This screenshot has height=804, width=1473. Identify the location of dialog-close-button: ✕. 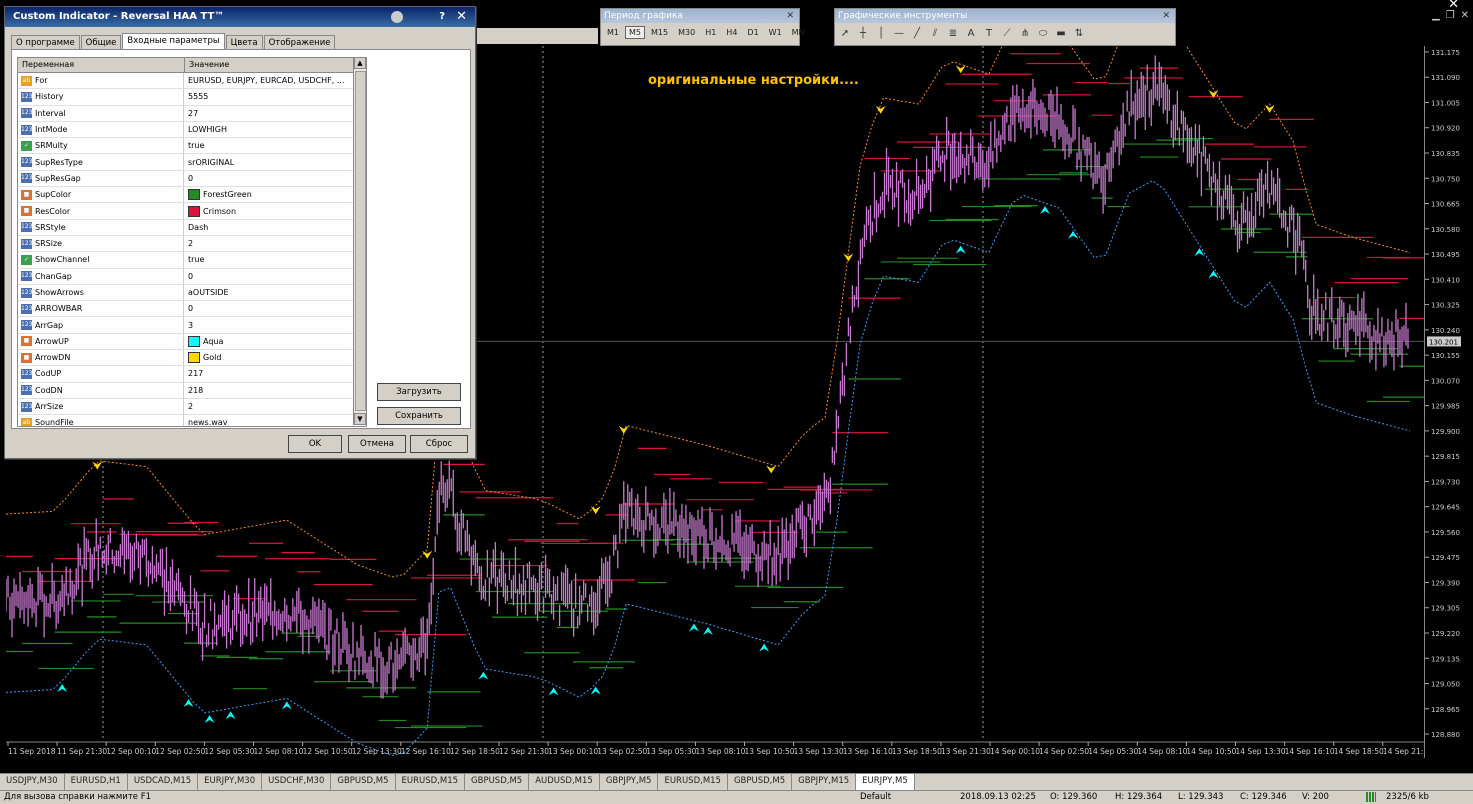
(461, 17).